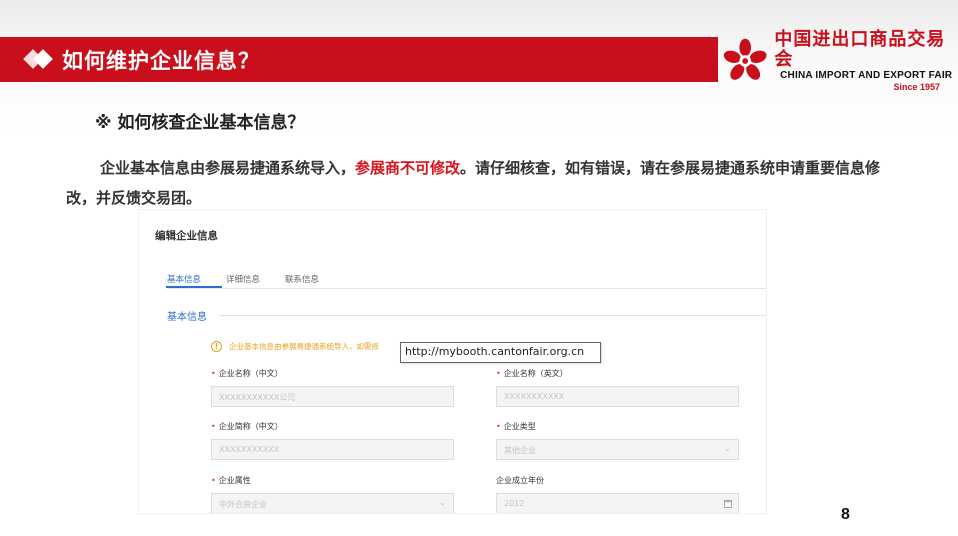 The image size is (958, 536). What do you see at coordinates (228, 168) in the screenshot?
I see `paragraph-text-1: 企业基本信息由参展易捷通系统导入，` at bounding box center [228, 168].